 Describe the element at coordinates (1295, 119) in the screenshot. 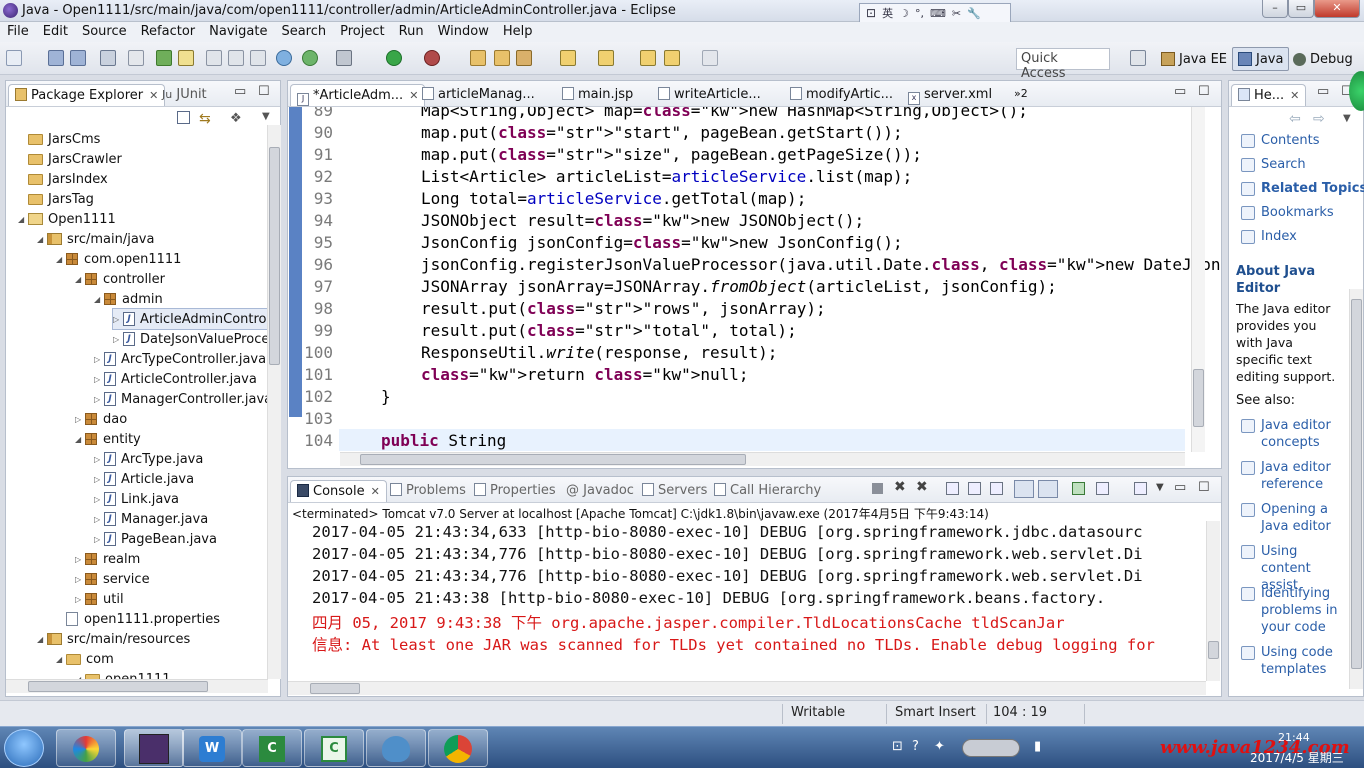

I see `back-arrow-icon: ⇦` at that location.